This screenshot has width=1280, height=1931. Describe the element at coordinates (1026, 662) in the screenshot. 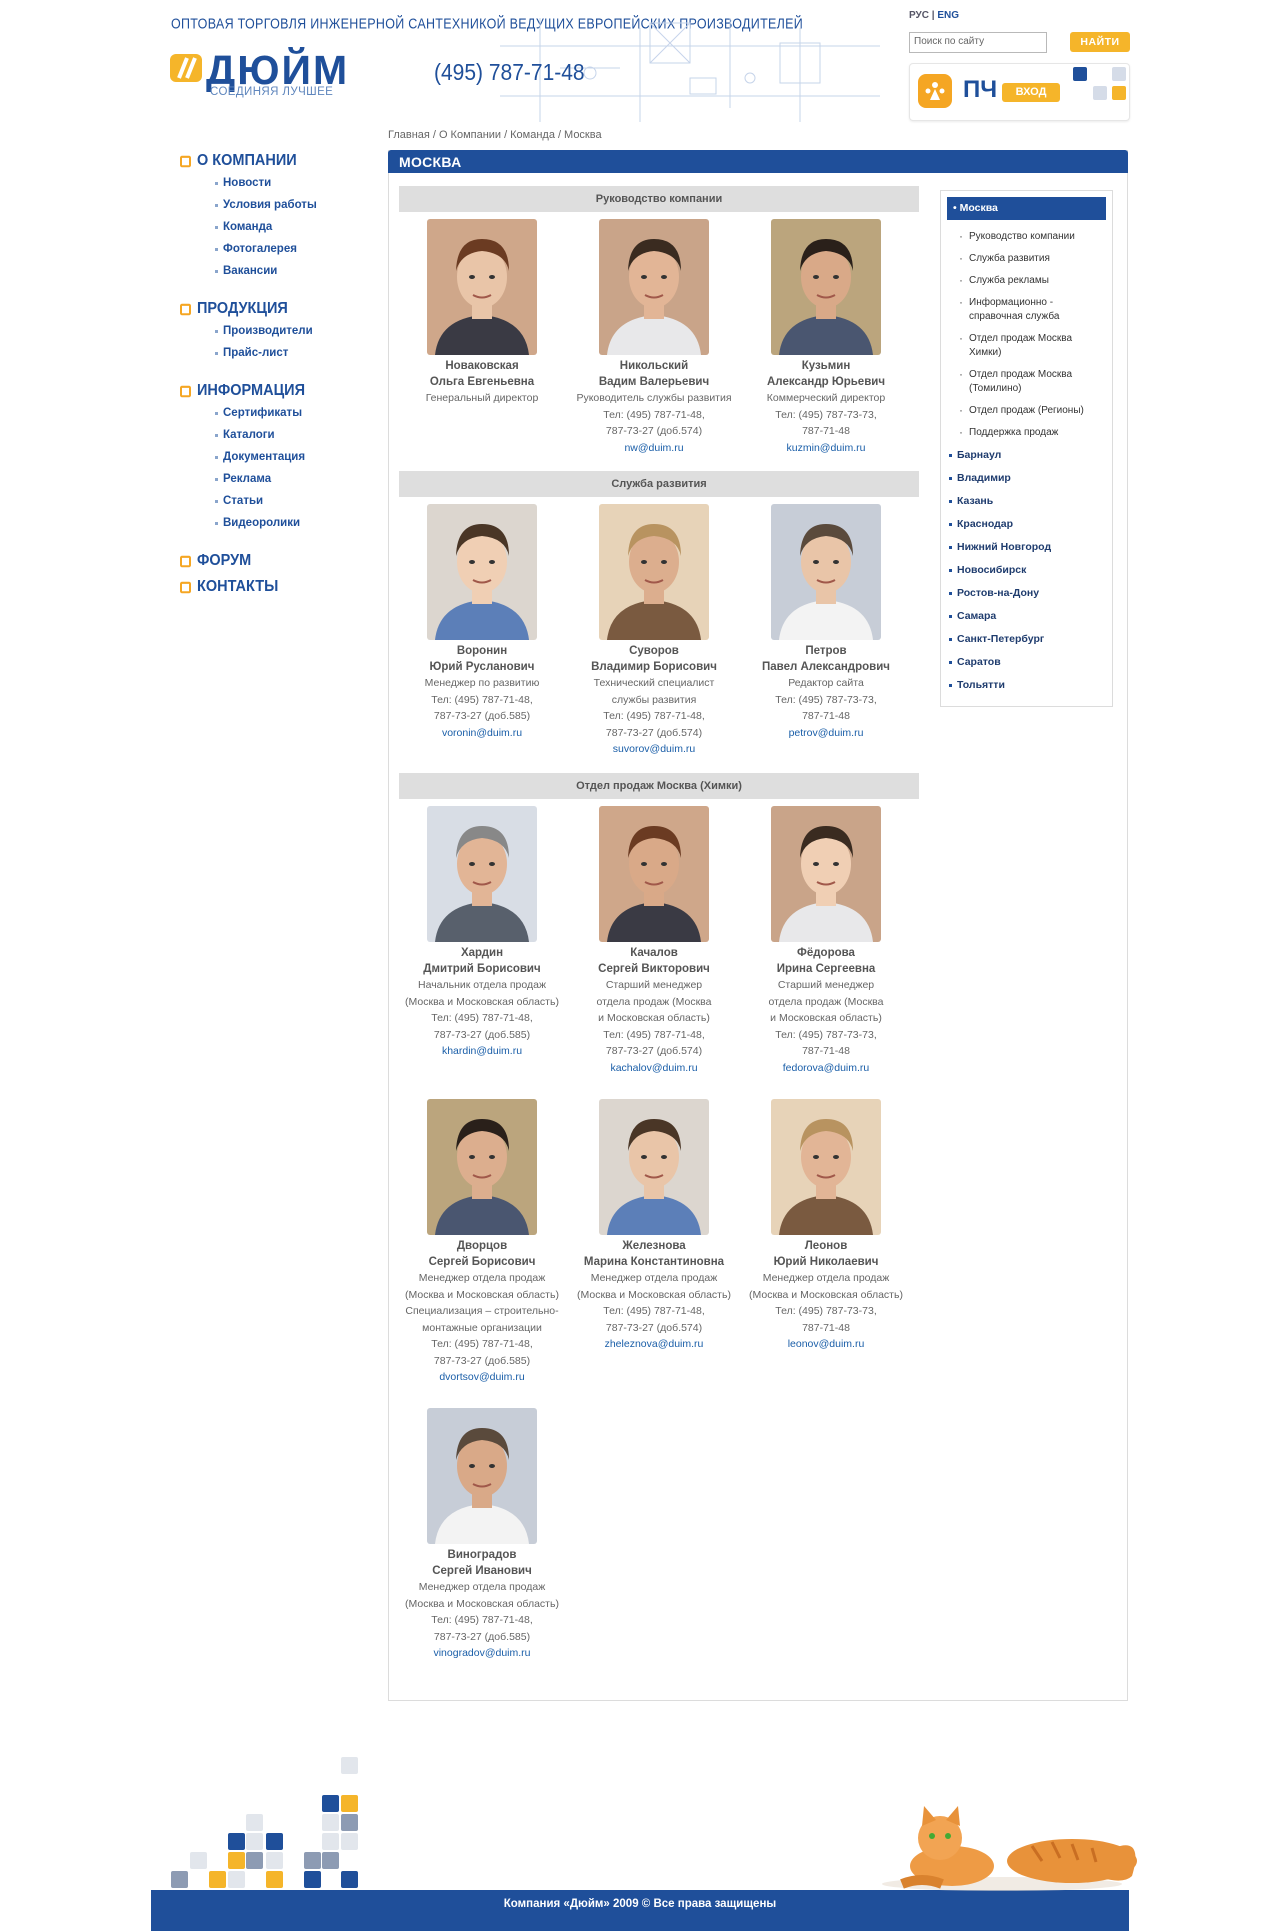

I see `subnav-city-item: Саратов` at that location.